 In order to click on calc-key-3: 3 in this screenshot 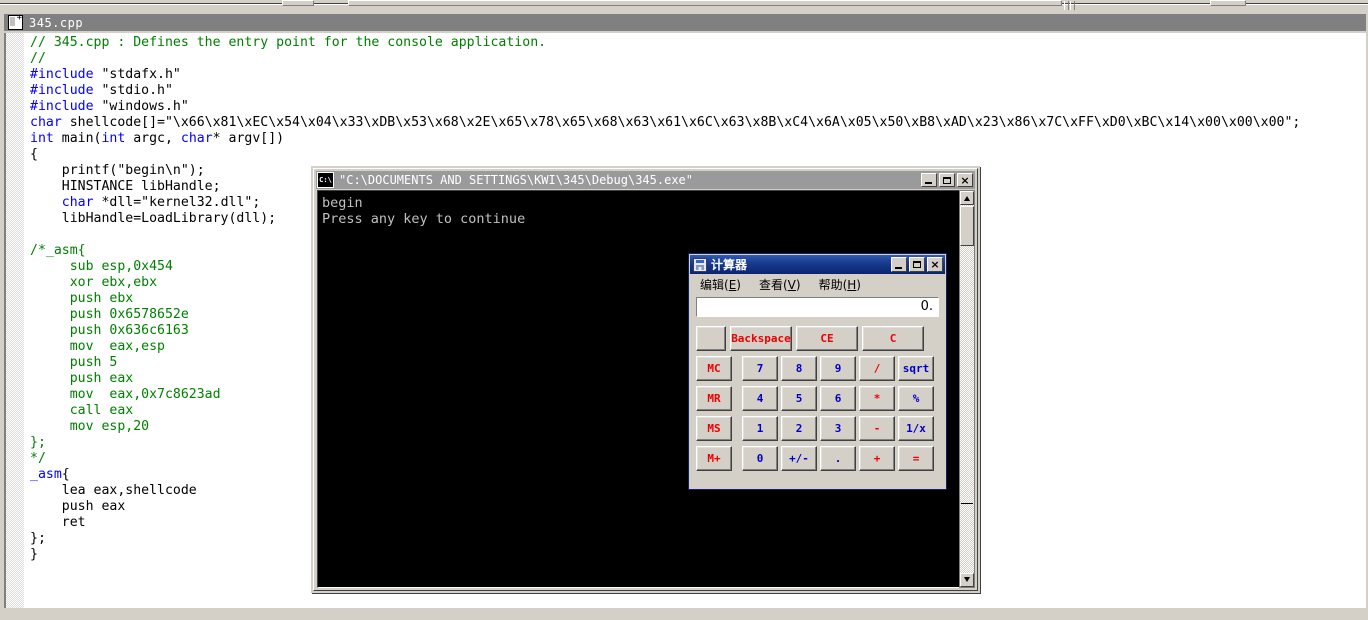, I will do `click(838, 428)`.